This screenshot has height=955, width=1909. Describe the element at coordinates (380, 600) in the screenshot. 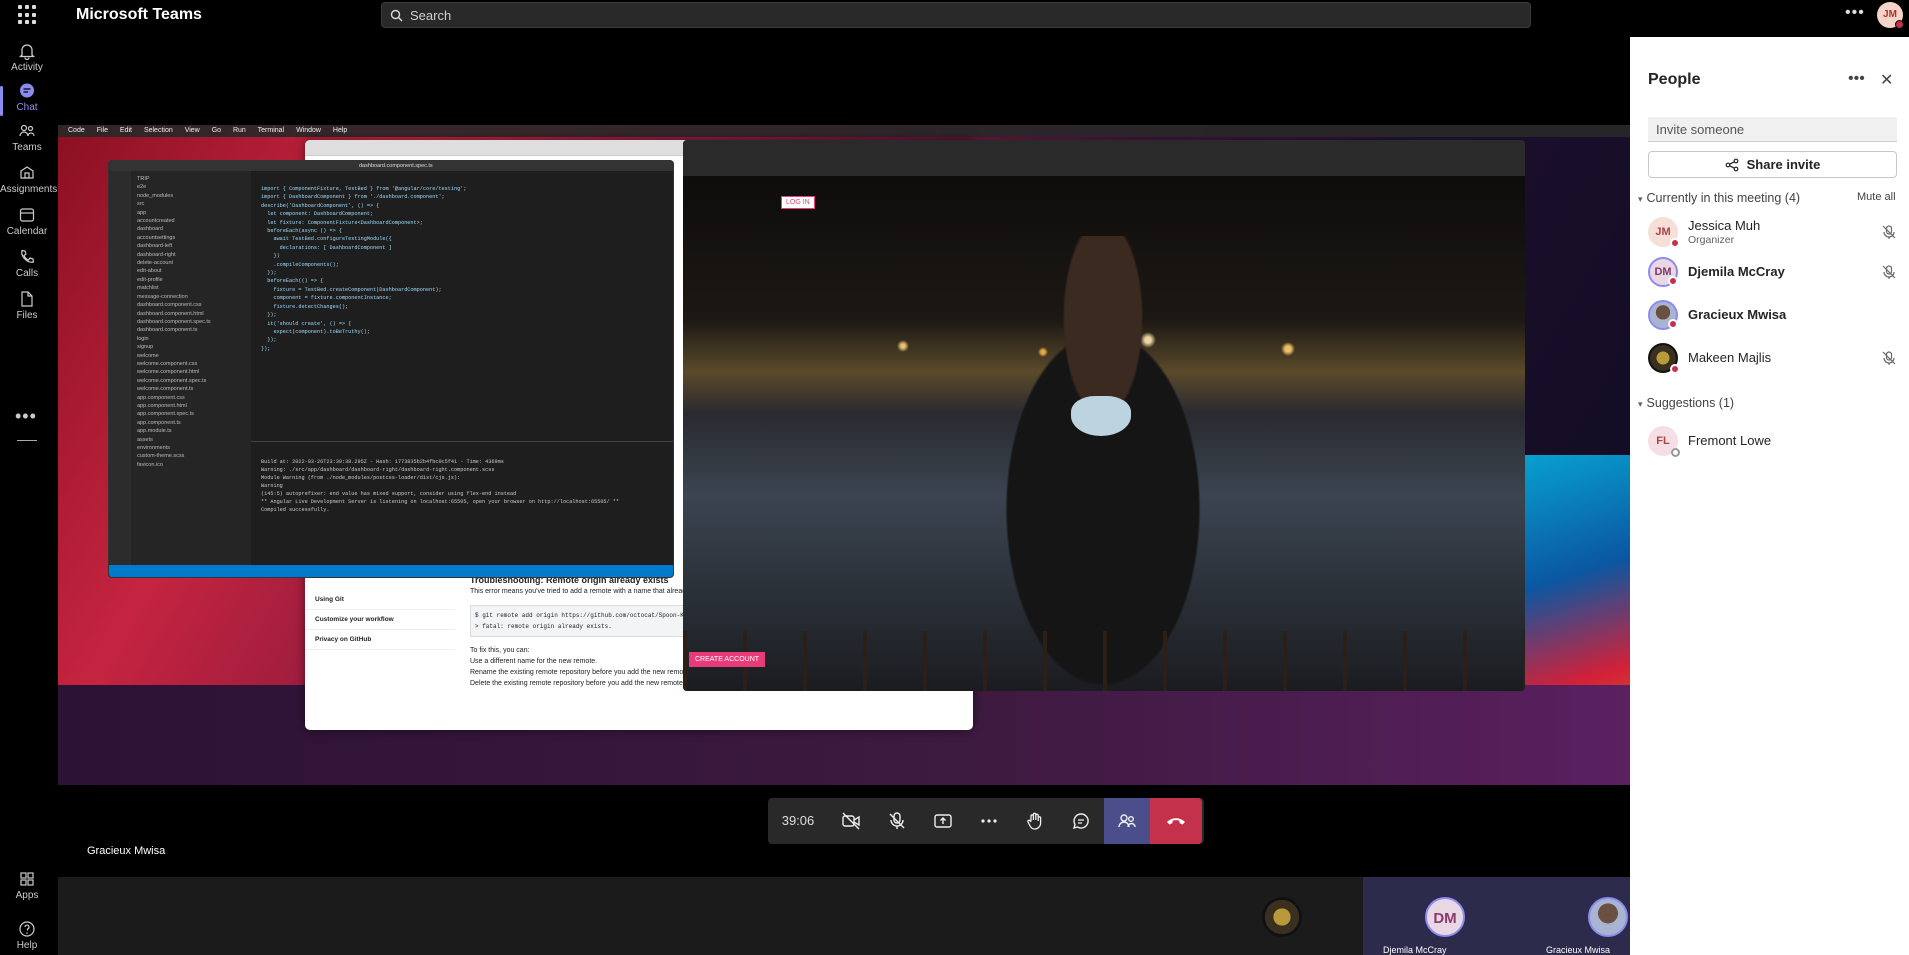

I see `docs-nav-item: Using Git` at that location.